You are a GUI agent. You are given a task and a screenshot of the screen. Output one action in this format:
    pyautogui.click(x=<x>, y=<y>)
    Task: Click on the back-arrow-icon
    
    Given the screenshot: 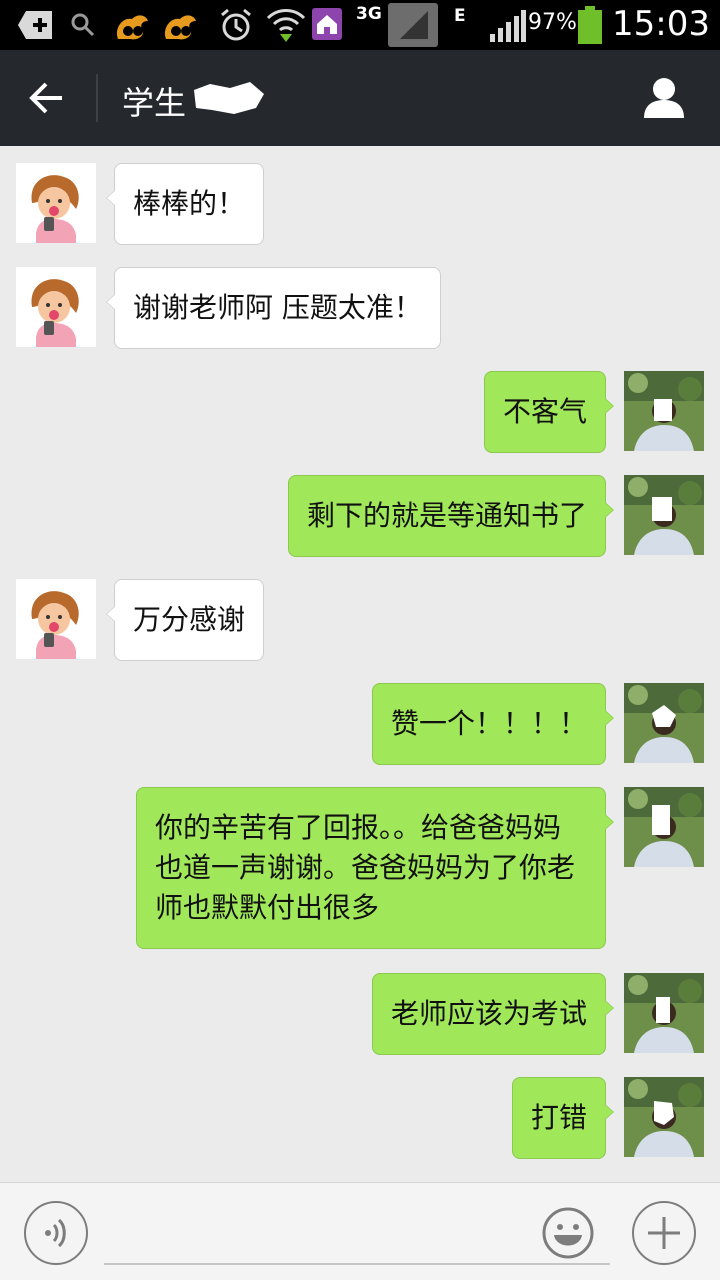 What is the action you would take?
    pyautogui.click(x=45, y=98)
    